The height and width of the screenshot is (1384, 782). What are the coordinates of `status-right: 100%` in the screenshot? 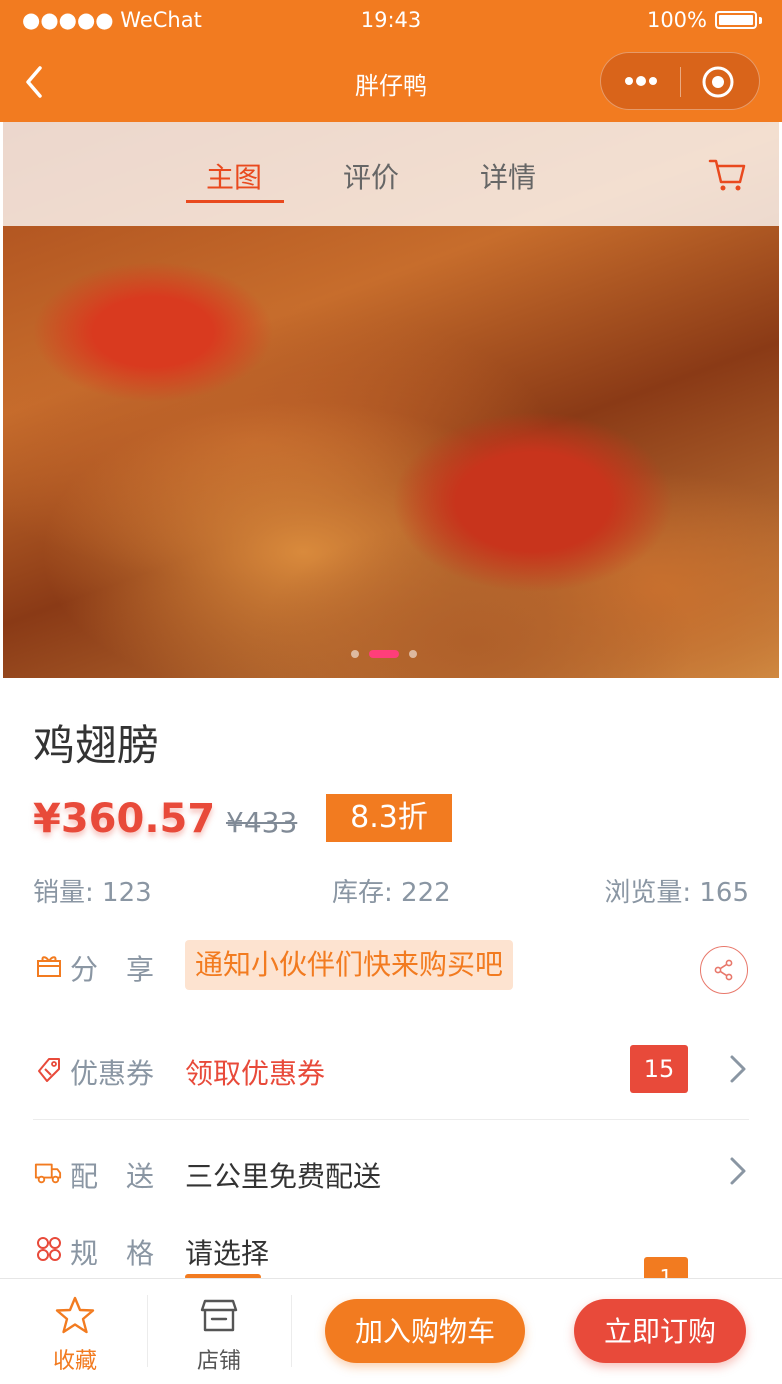 It's located at (704, 20).